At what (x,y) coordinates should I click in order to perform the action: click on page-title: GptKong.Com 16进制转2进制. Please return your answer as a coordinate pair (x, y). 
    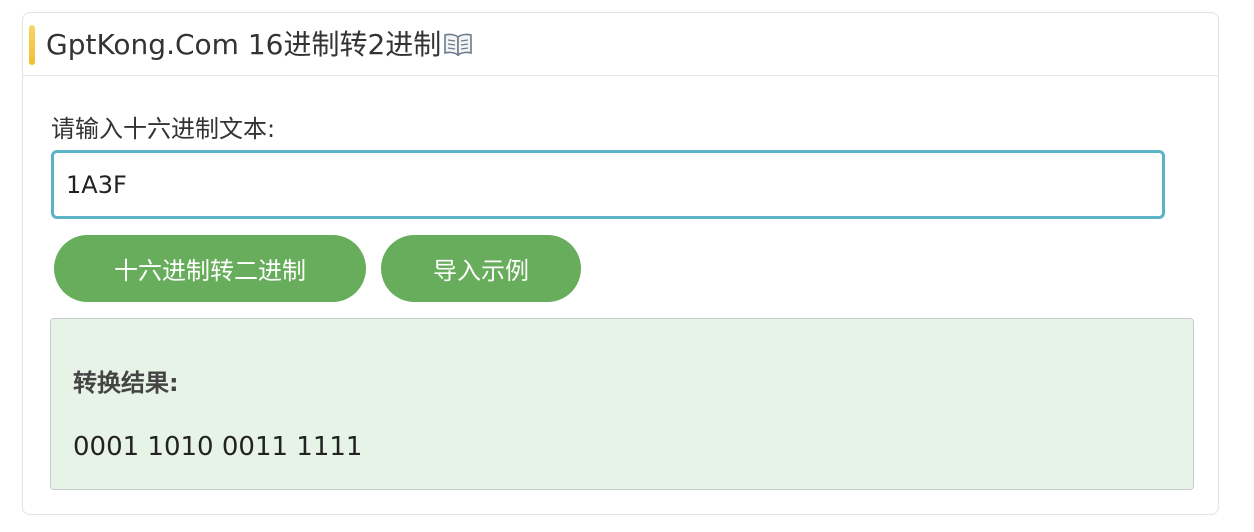
    Looking at the image, I should click on (259, 45).